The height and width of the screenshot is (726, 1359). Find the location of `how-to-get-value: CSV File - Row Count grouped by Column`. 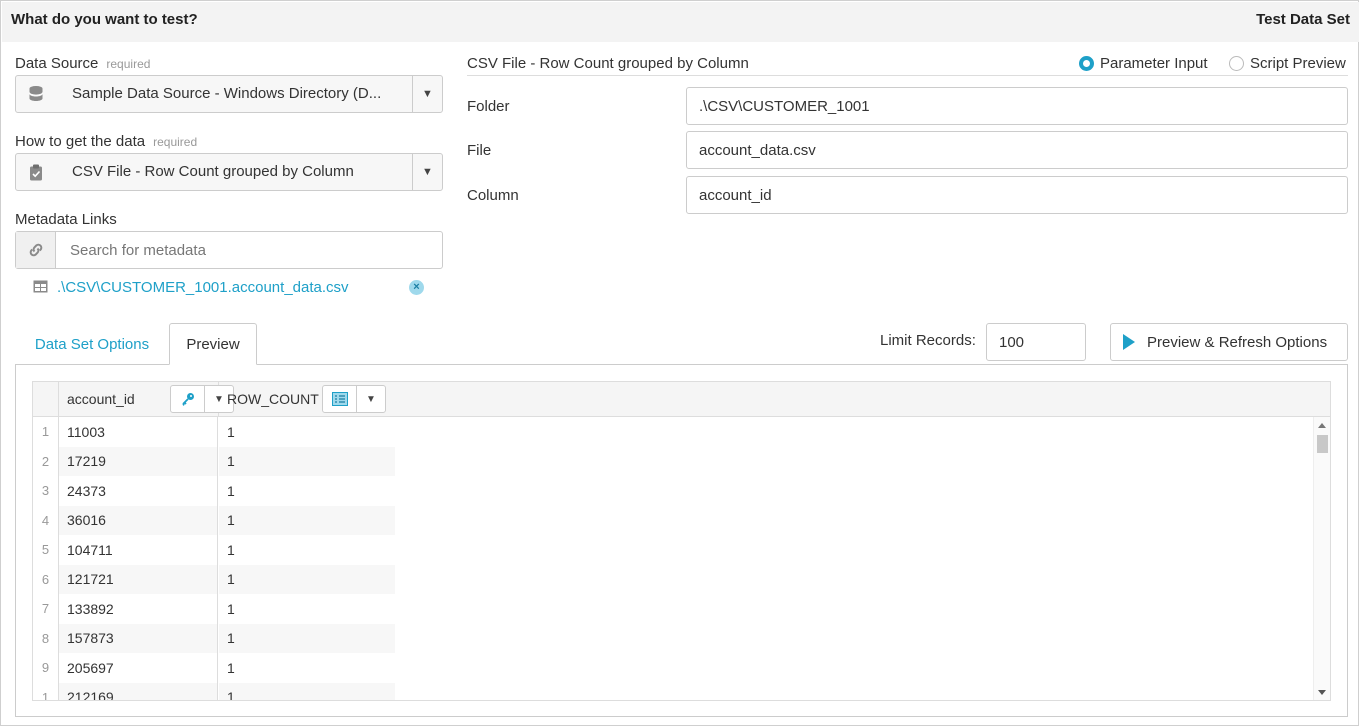

how-to-get-value: CSV File - Row Count grouped by Column is located at coordinates (213, 171).